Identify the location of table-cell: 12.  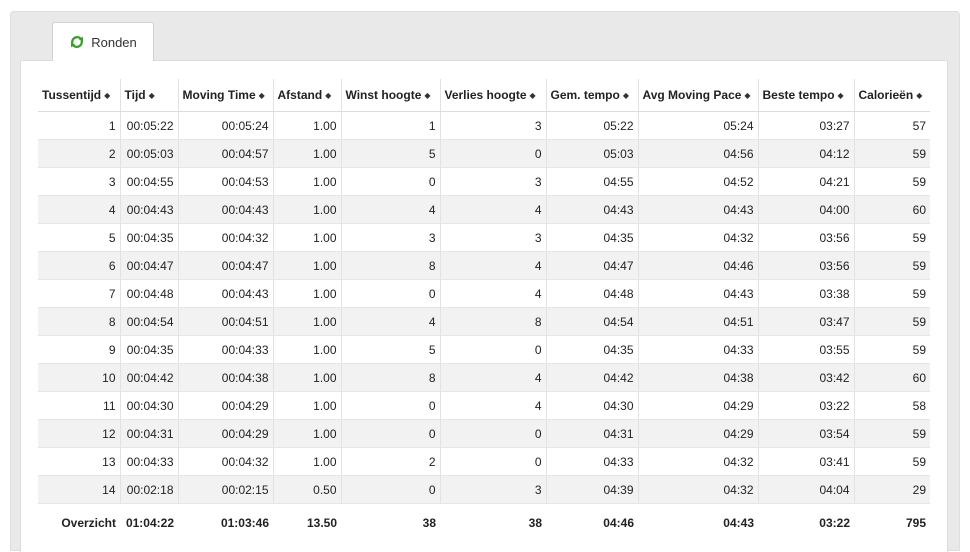
(79, 433).